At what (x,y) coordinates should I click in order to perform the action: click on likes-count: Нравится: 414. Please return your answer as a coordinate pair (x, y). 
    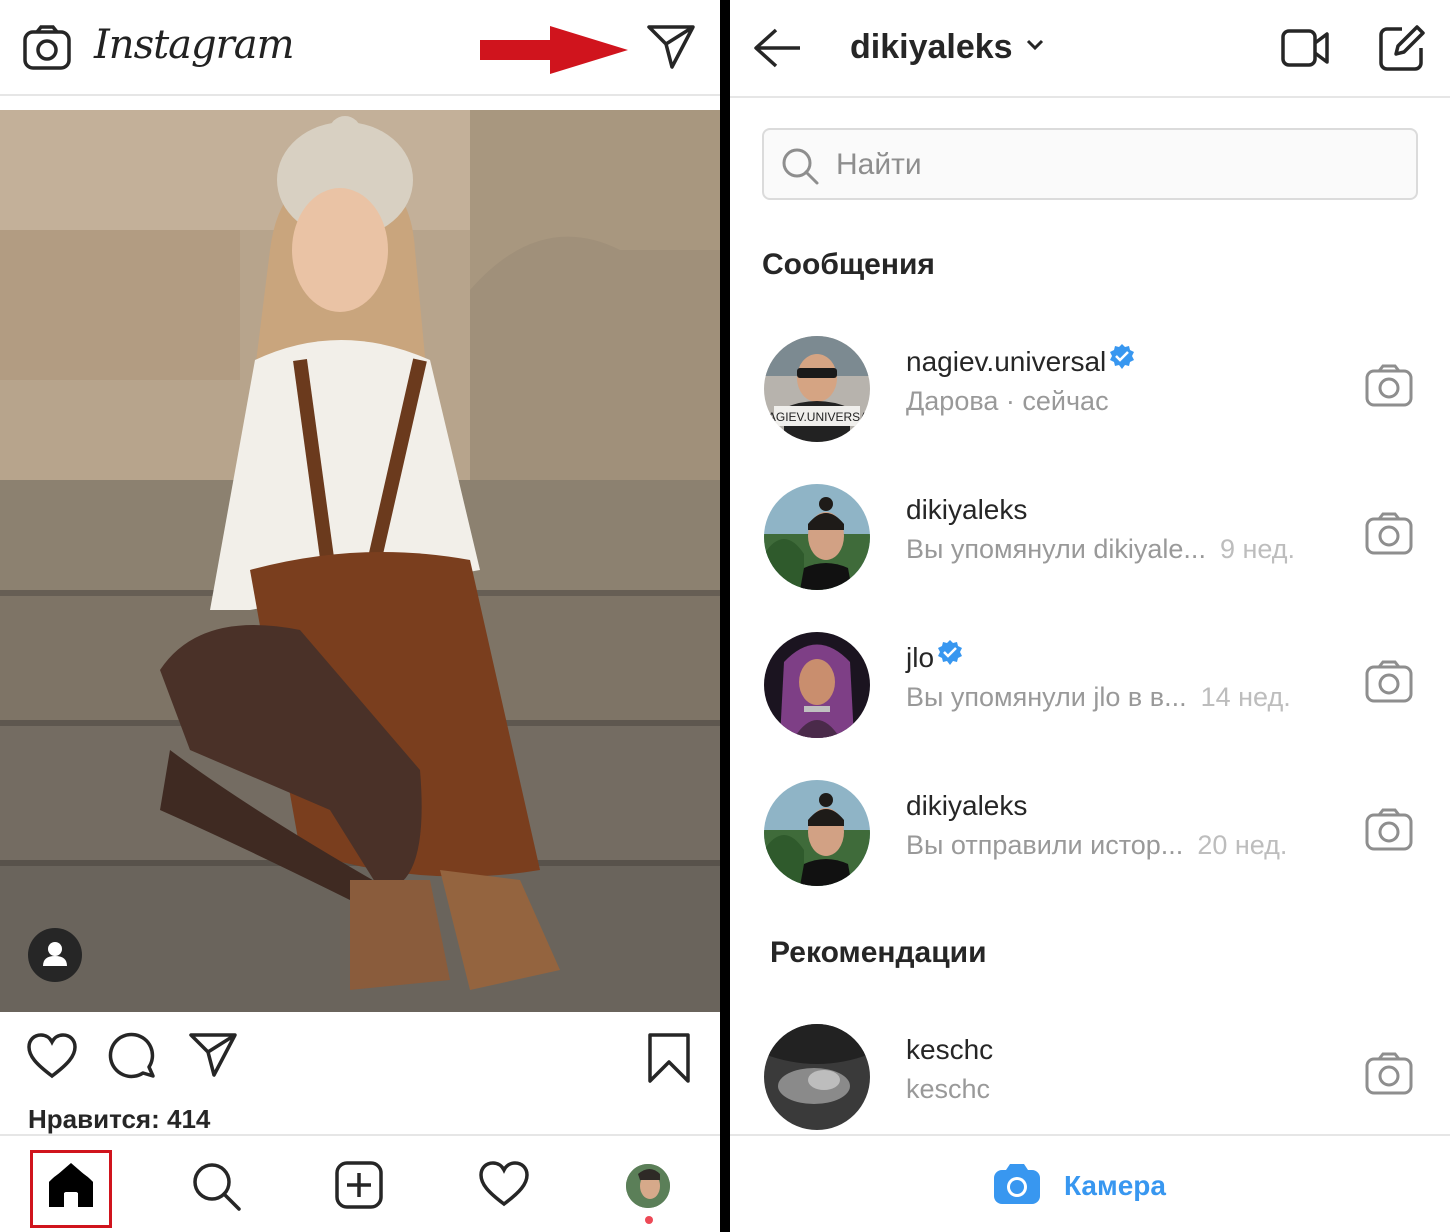
    Looking at the image, I should click on (119, 1119).